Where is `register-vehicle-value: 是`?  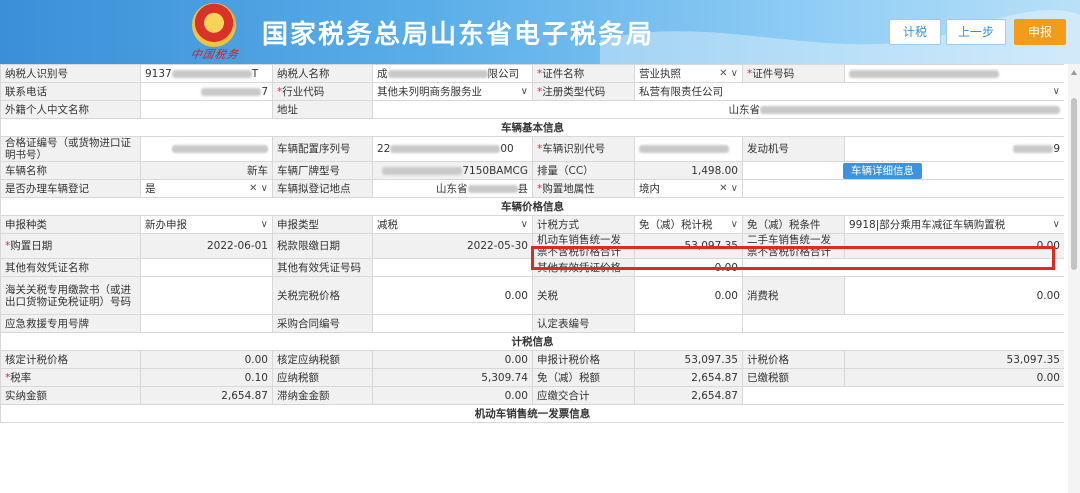
register-vehicle-value: 是 is located at coordinates (150, 188).